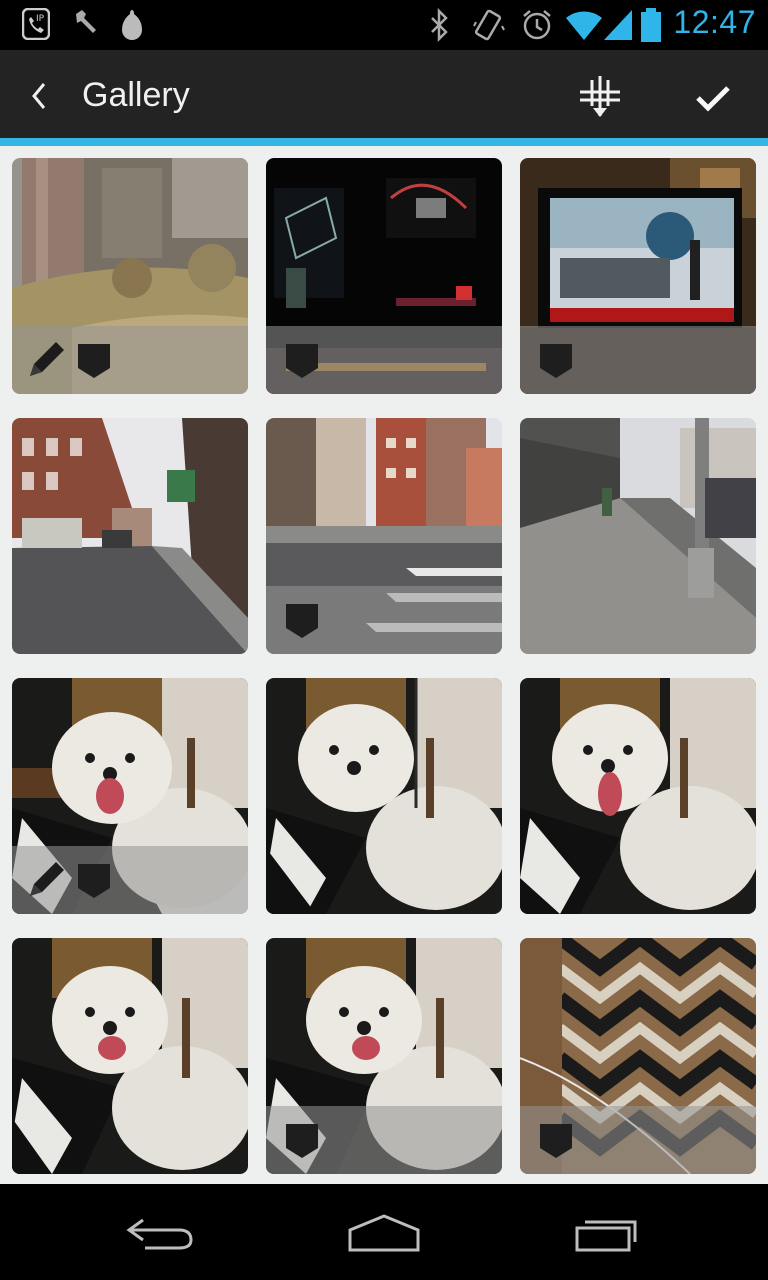 The width and height of the screenshot is (768, 1280). What do you see at coordinates (439, 25) in the screenshot?
I see `bluetooth-icon` at bounding box center [439, 25].